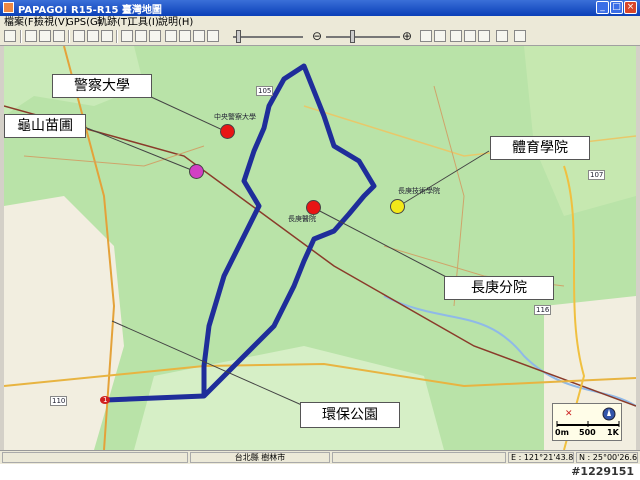 Image resolution: width=640 pixels, height=480 pixels. What do you see at coordinates (260, 457) in the screenshot?
I see `status-region: 台北縣 樹林市` at bounding box center [260, 457].